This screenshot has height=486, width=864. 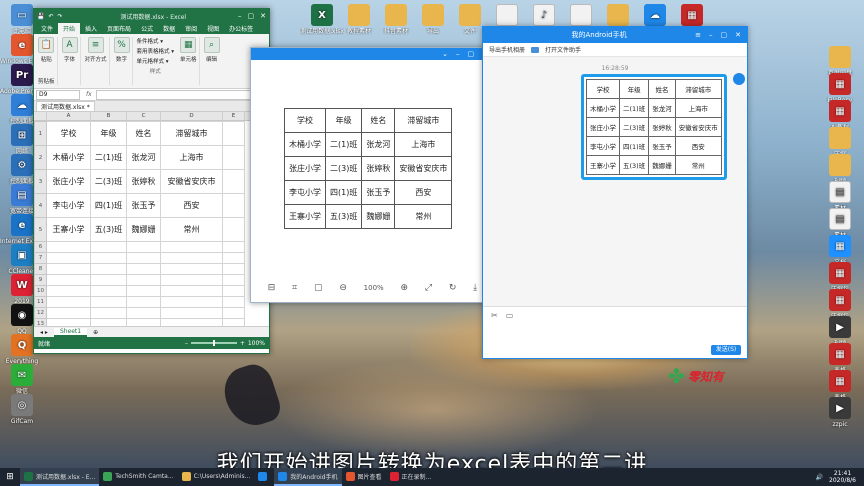 What do you see at coordinates (22, 379) in the screenshot?
I see `desktop-icon: ✉ 微信` at bounding box center [22, 379].